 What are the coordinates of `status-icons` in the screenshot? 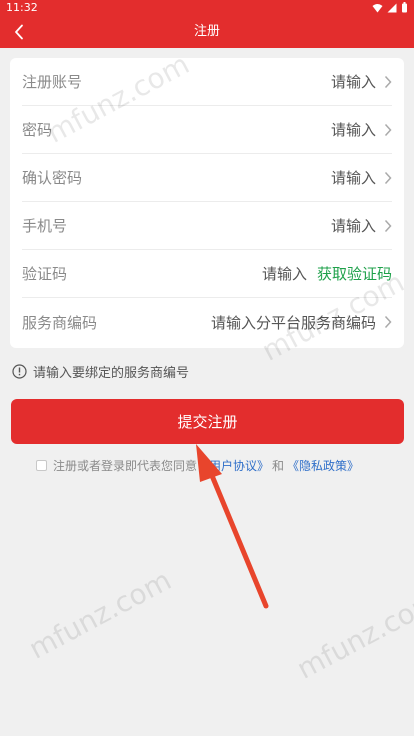 It's located at (390, 7).